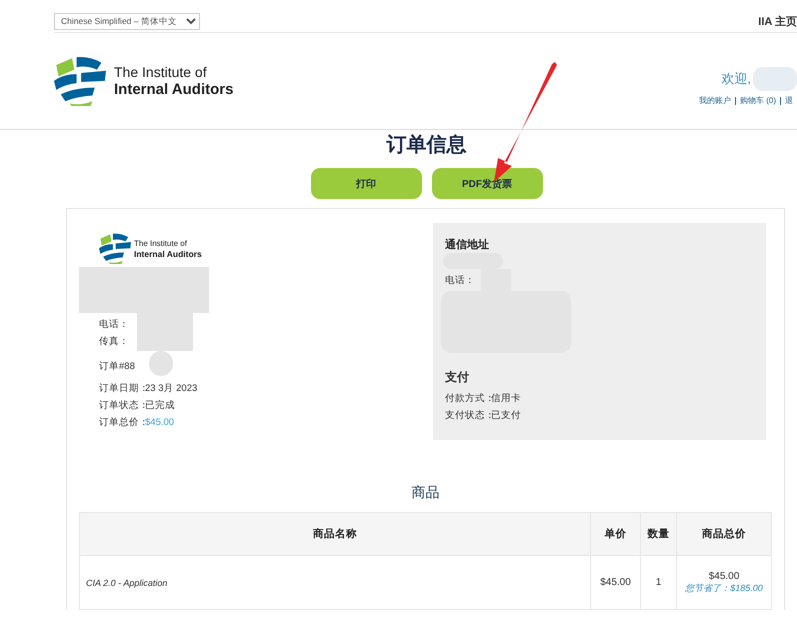  Describe the element at coordinates (724, 576) in the screenshot. I see `total-price: $45.00` at that location.